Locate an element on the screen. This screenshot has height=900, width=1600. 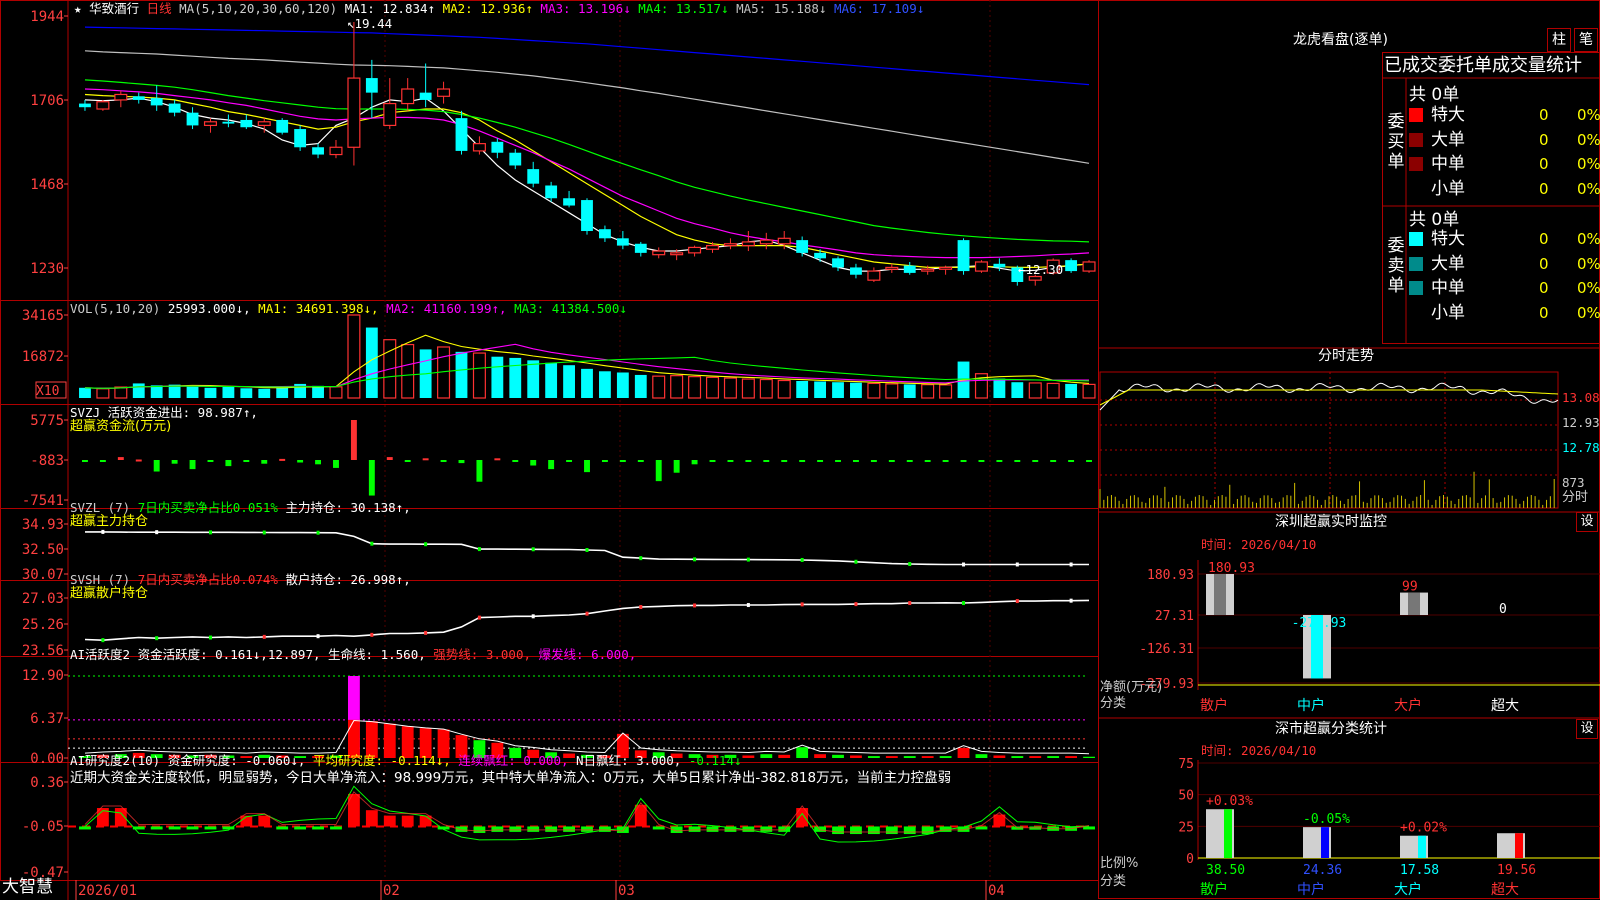
stock-name: 华致酒行 is located at coordinates (114, 8).